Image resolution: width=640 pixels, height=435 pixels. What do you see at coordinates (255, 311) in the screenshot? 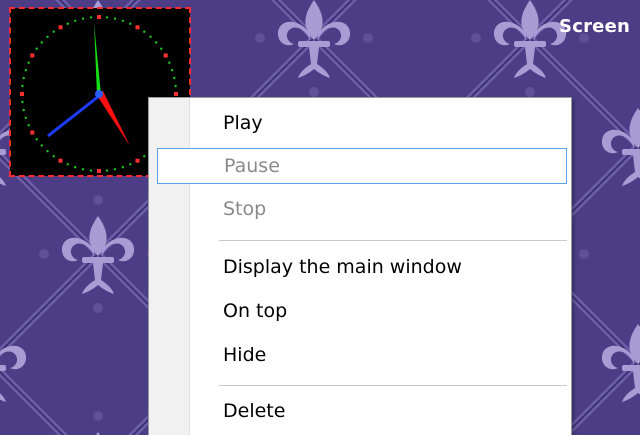
I see `menu-item-label: On top` at bounding box center [255, 311].